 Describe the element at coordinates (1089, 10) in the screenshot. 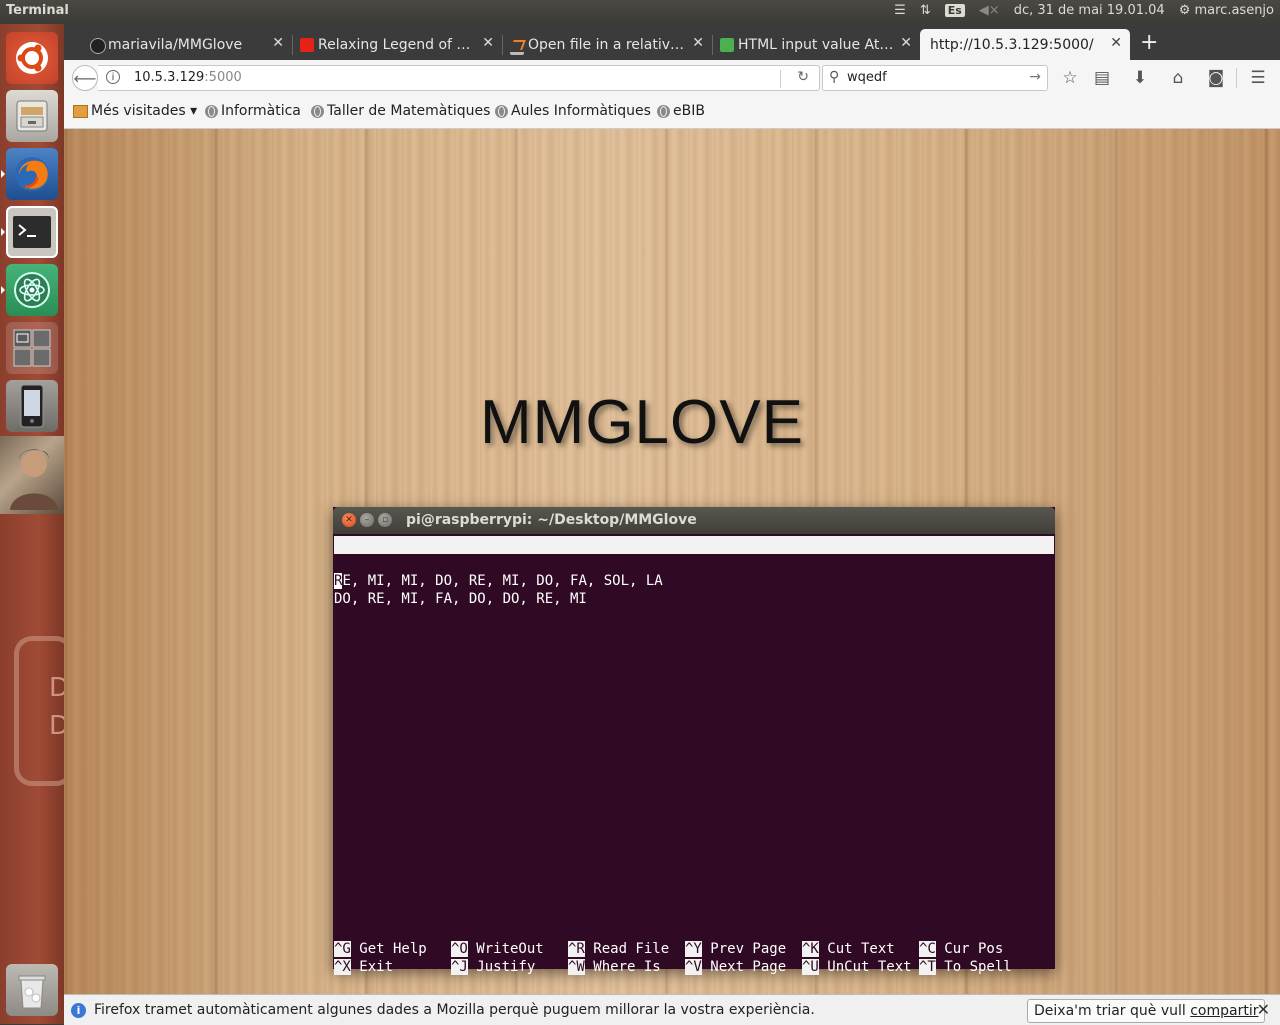

I see `clock: dc, 31 de mai 19.01.04` at that location.